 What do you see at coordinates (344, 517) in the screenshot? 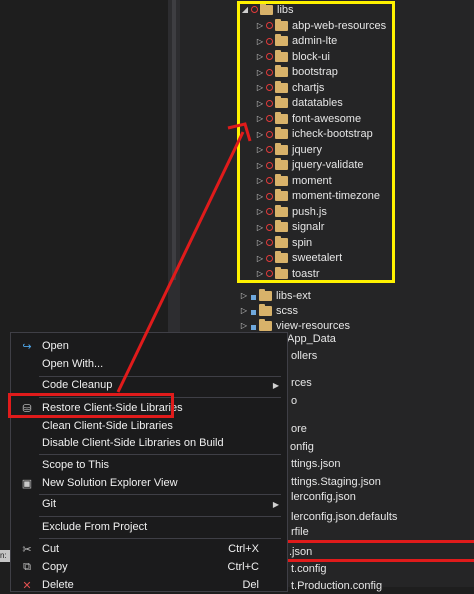
I see `tree-item-partial: lerconfig.json.defaults` at bounding box center [344, 517].